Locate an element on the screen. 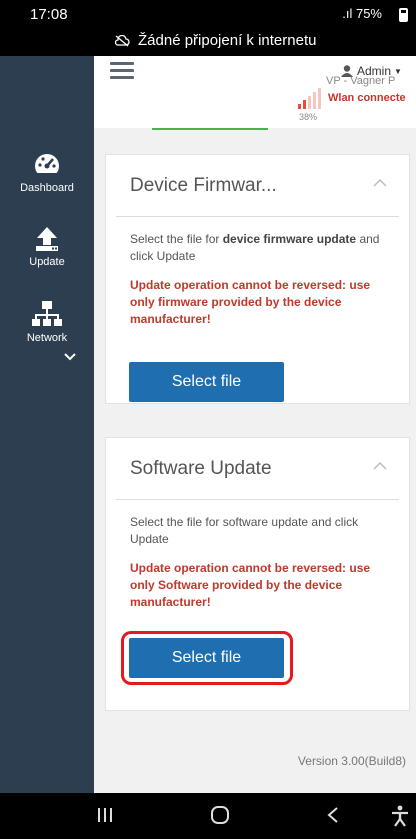  wlan-status: Wlan connecte is located at coordinates (367, 98).